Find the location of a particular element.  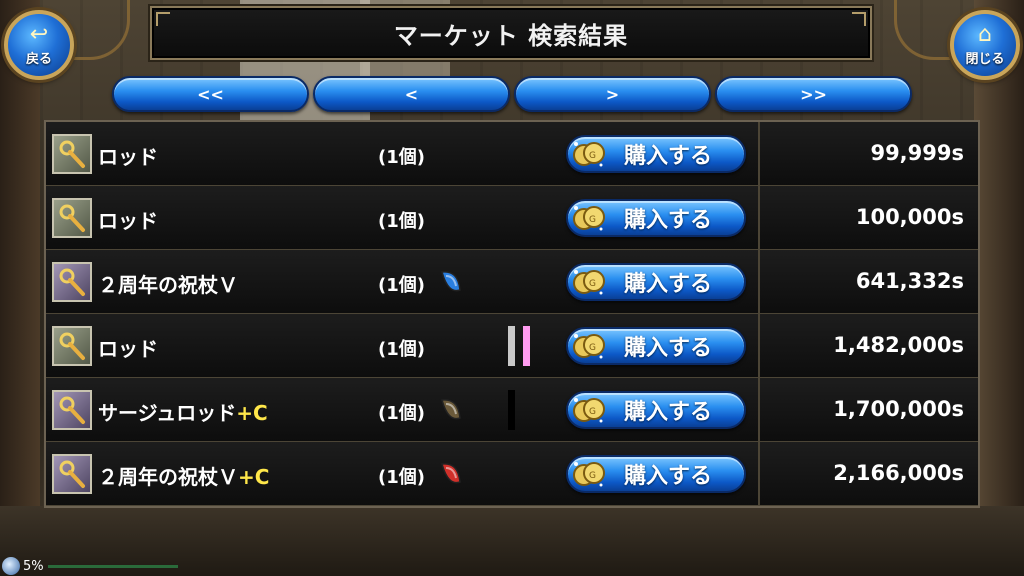

back-button: ↩ 戻る is located at coordinates (39, 45).